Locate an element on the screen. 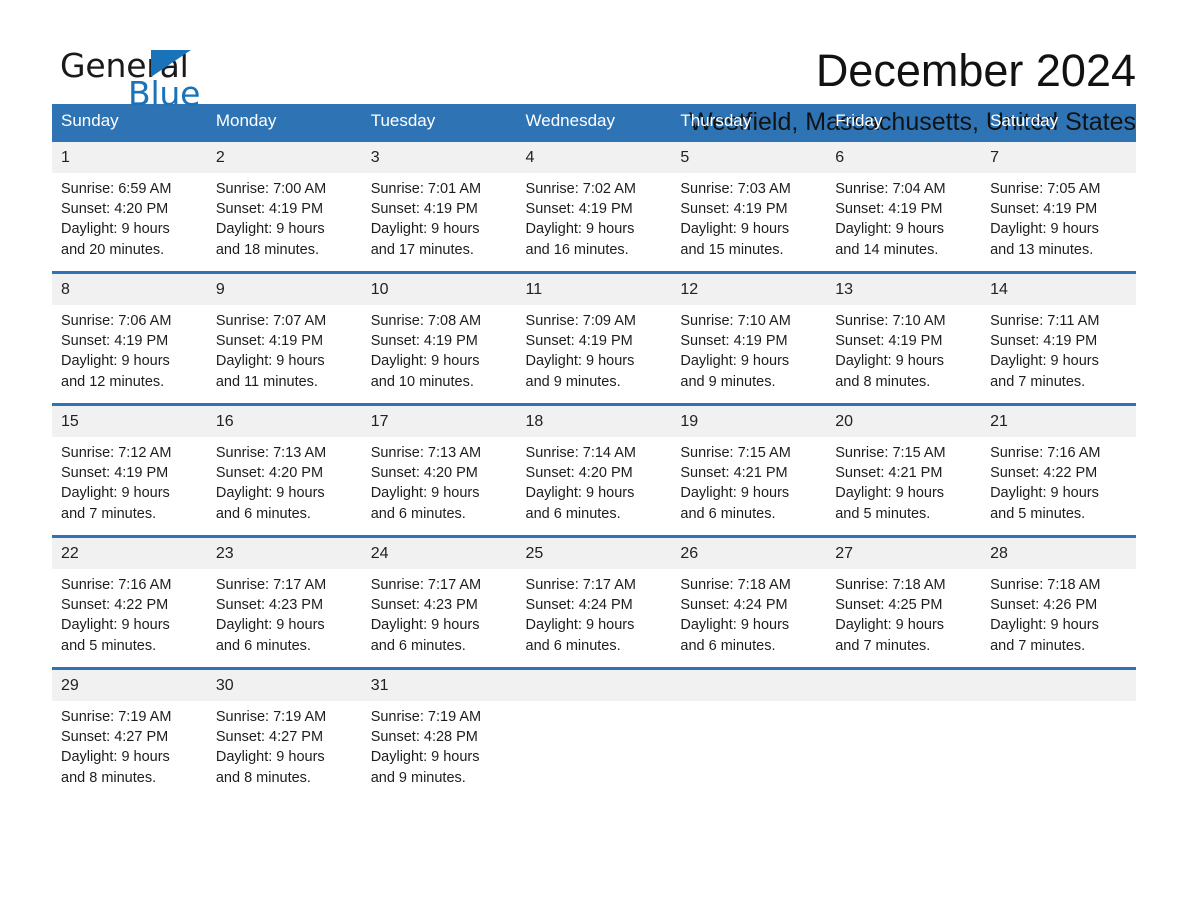 Image resolution: width=1188 pixels, height=918 pixels. day-number: 17 is located at coordinates (439, 421).